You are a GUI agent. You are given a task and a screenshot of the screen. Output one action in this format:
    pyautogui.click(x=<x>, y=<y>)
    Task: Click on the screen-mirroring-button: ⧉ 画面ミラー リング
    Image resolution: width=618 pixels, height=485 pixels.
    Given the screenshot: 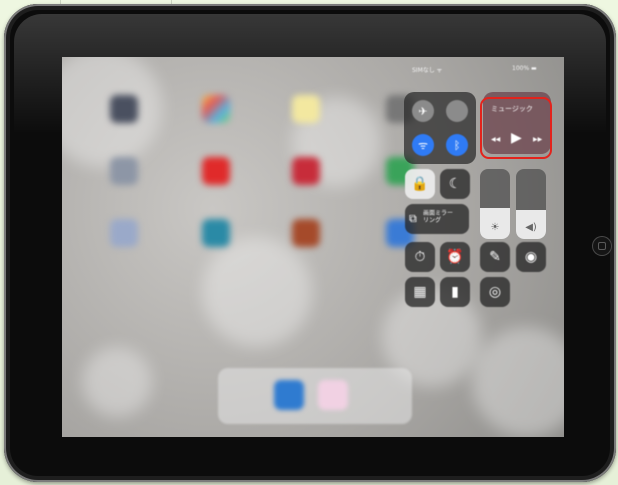 What is the action you would take?
    pyautogui.click(x=437, y=219)
    